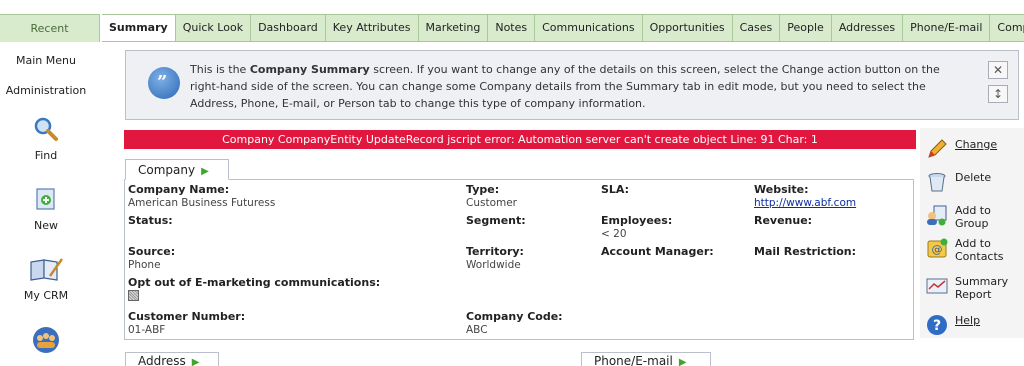  I want to click on sidebar-item-my-crm: My CRM, so click(46, 279).